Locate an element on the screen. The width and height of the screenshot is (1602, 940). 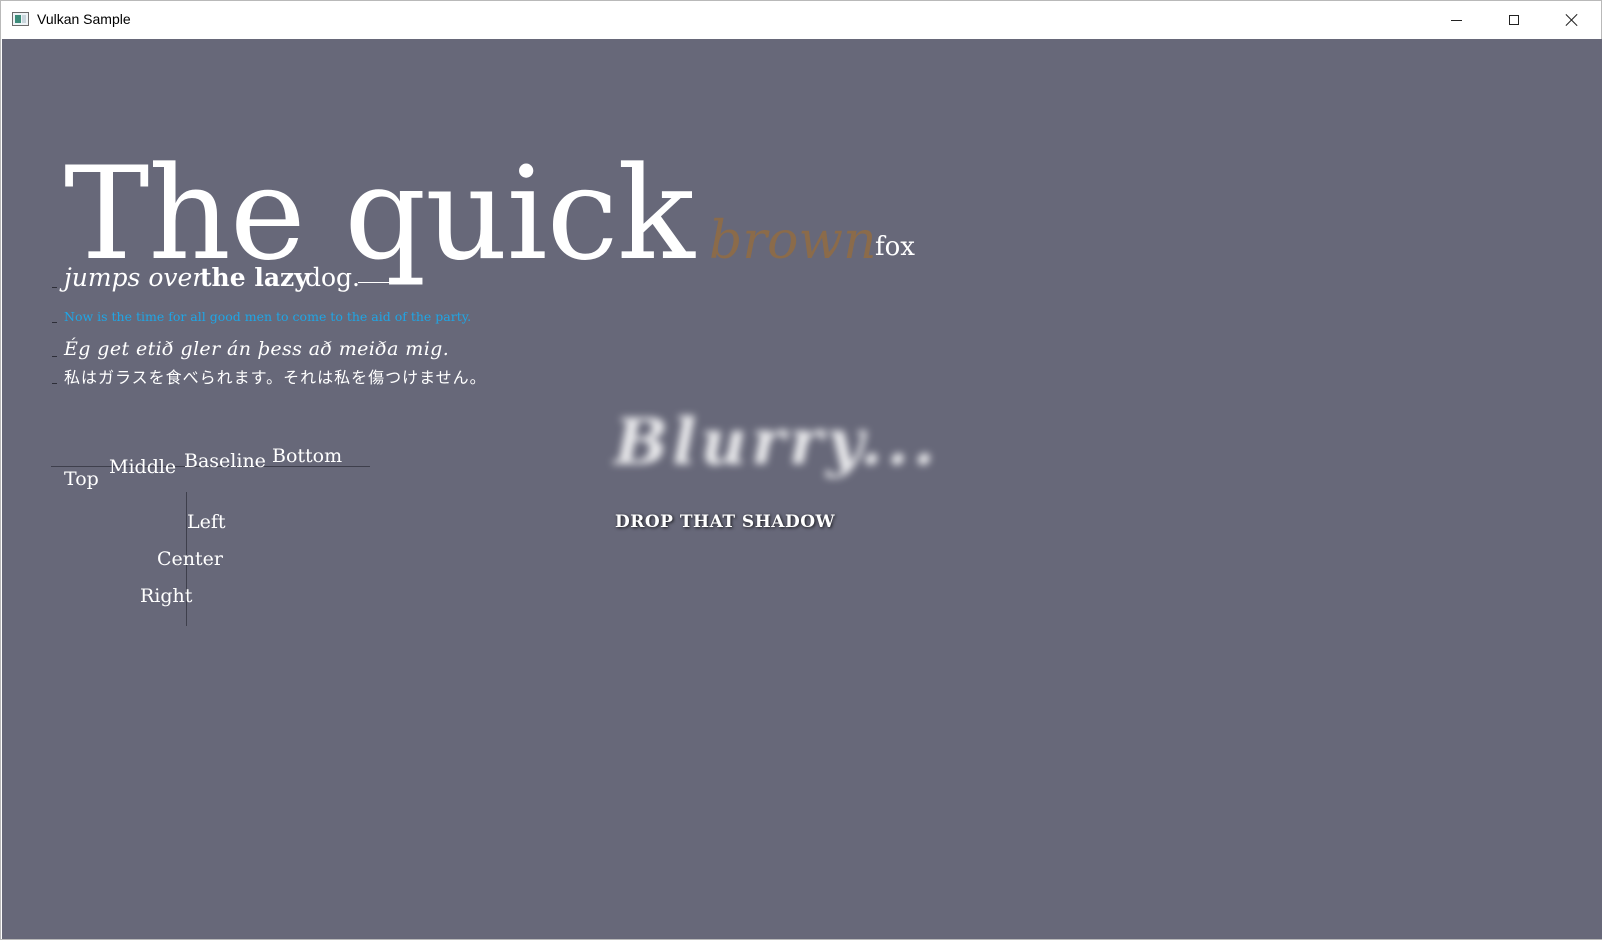
align-top-label: Top is located at coordinates (81, 479).